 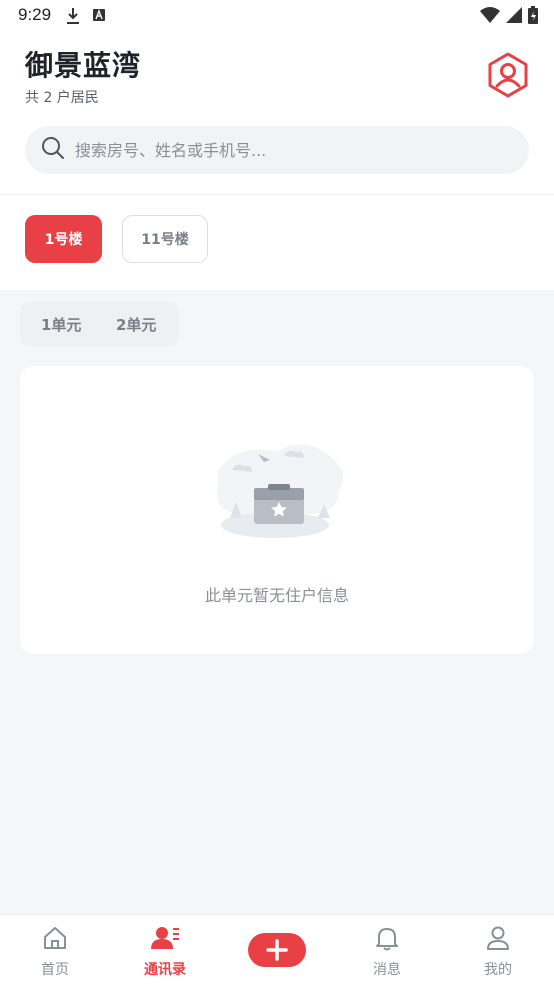 I want to click on nav-contacts: 通讯录, so click(x=165, y=949).